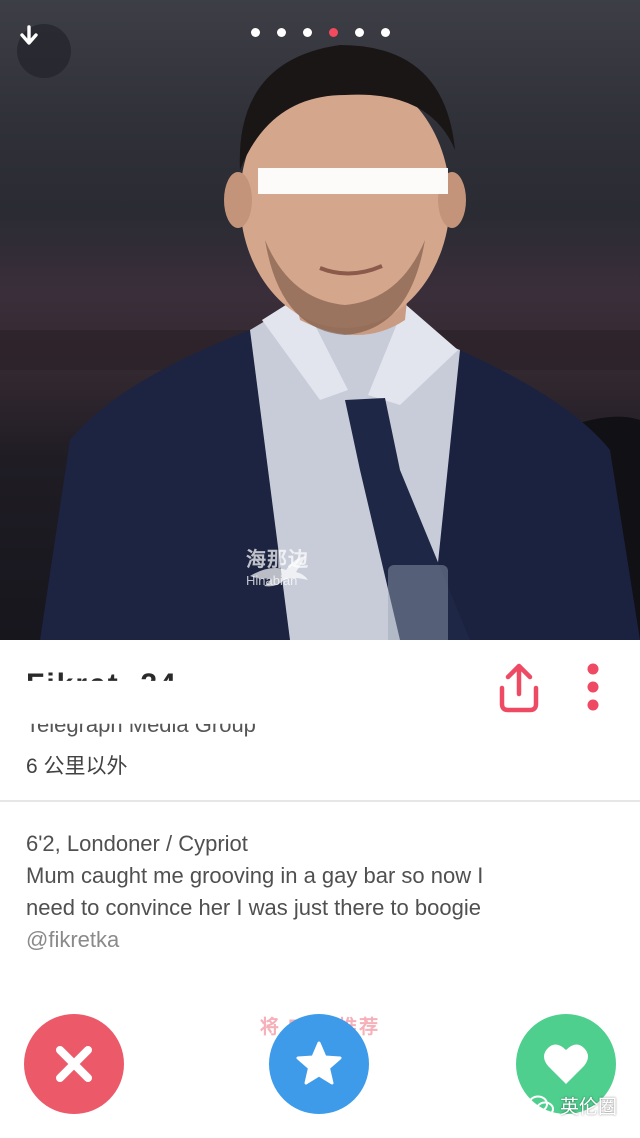  I want to click on share-icon, so click(519, 687).